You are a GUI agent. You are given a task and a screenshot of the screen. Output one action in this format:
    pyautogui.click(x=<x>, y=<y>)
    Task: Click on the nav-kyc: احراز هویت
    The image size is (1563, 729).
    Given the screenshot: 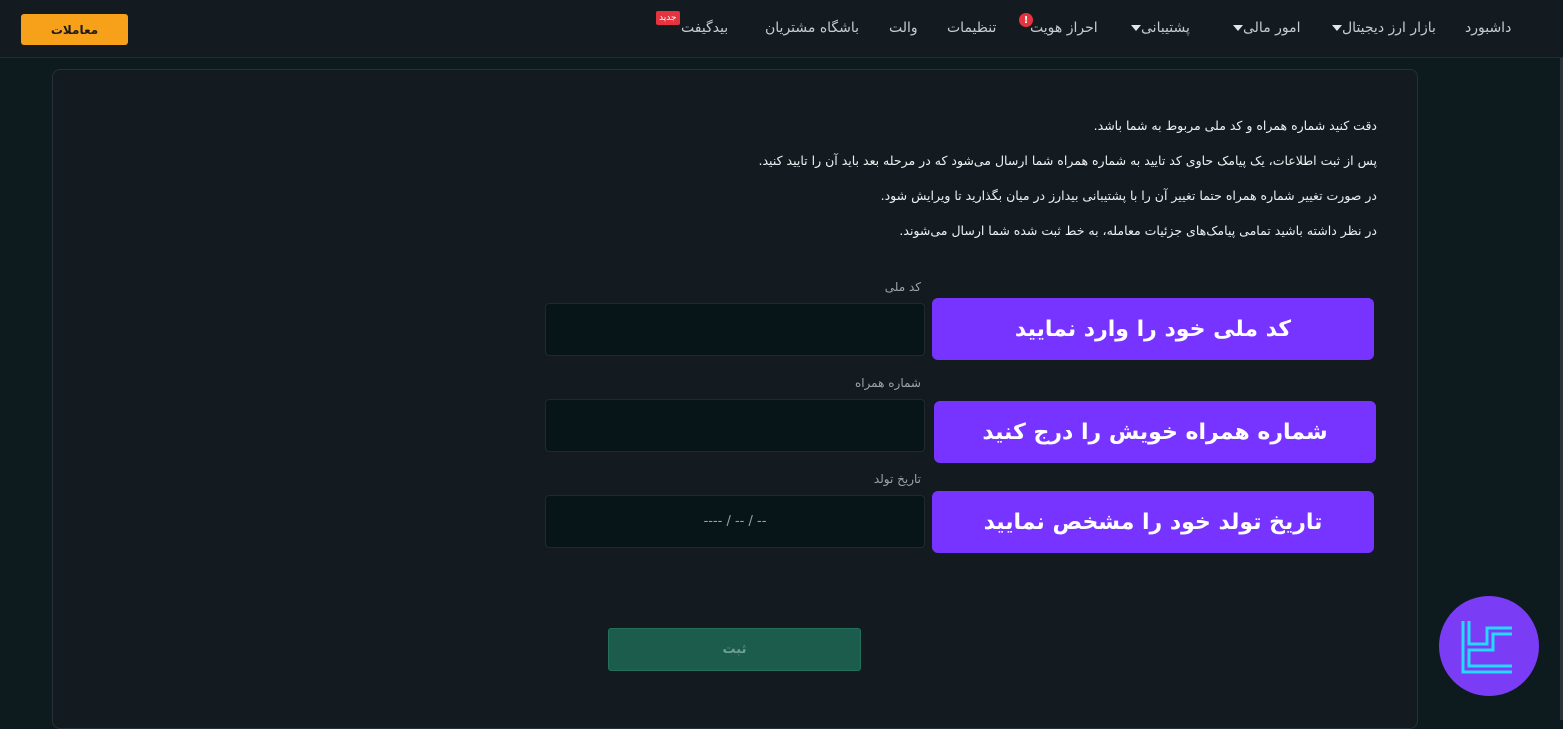 What is the action you would take?
    pyautogui.click(x=1064, y=28)
    